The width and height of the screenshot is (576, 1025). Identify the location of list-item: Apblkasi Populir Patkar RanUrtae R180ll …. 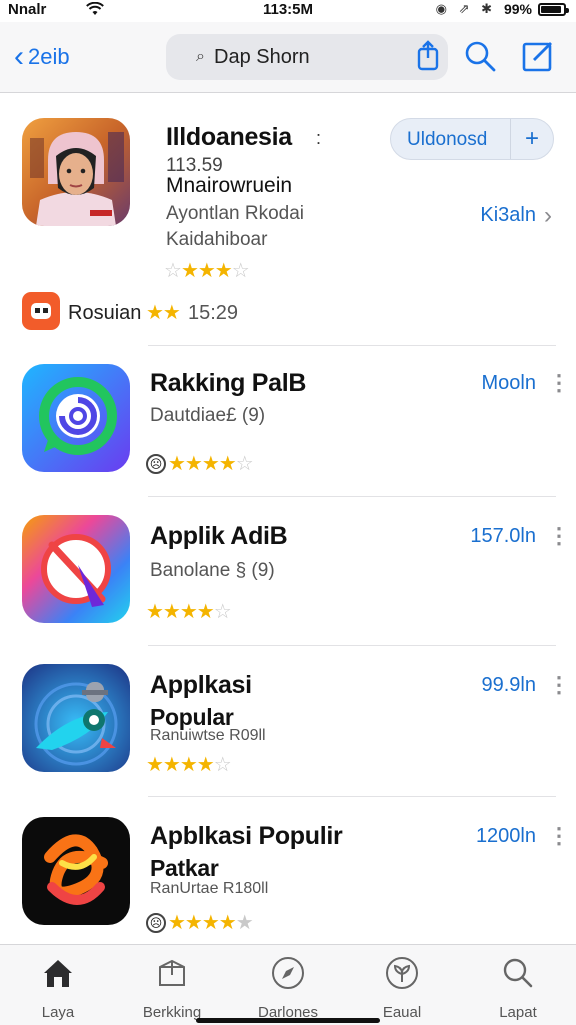
(288, 870).